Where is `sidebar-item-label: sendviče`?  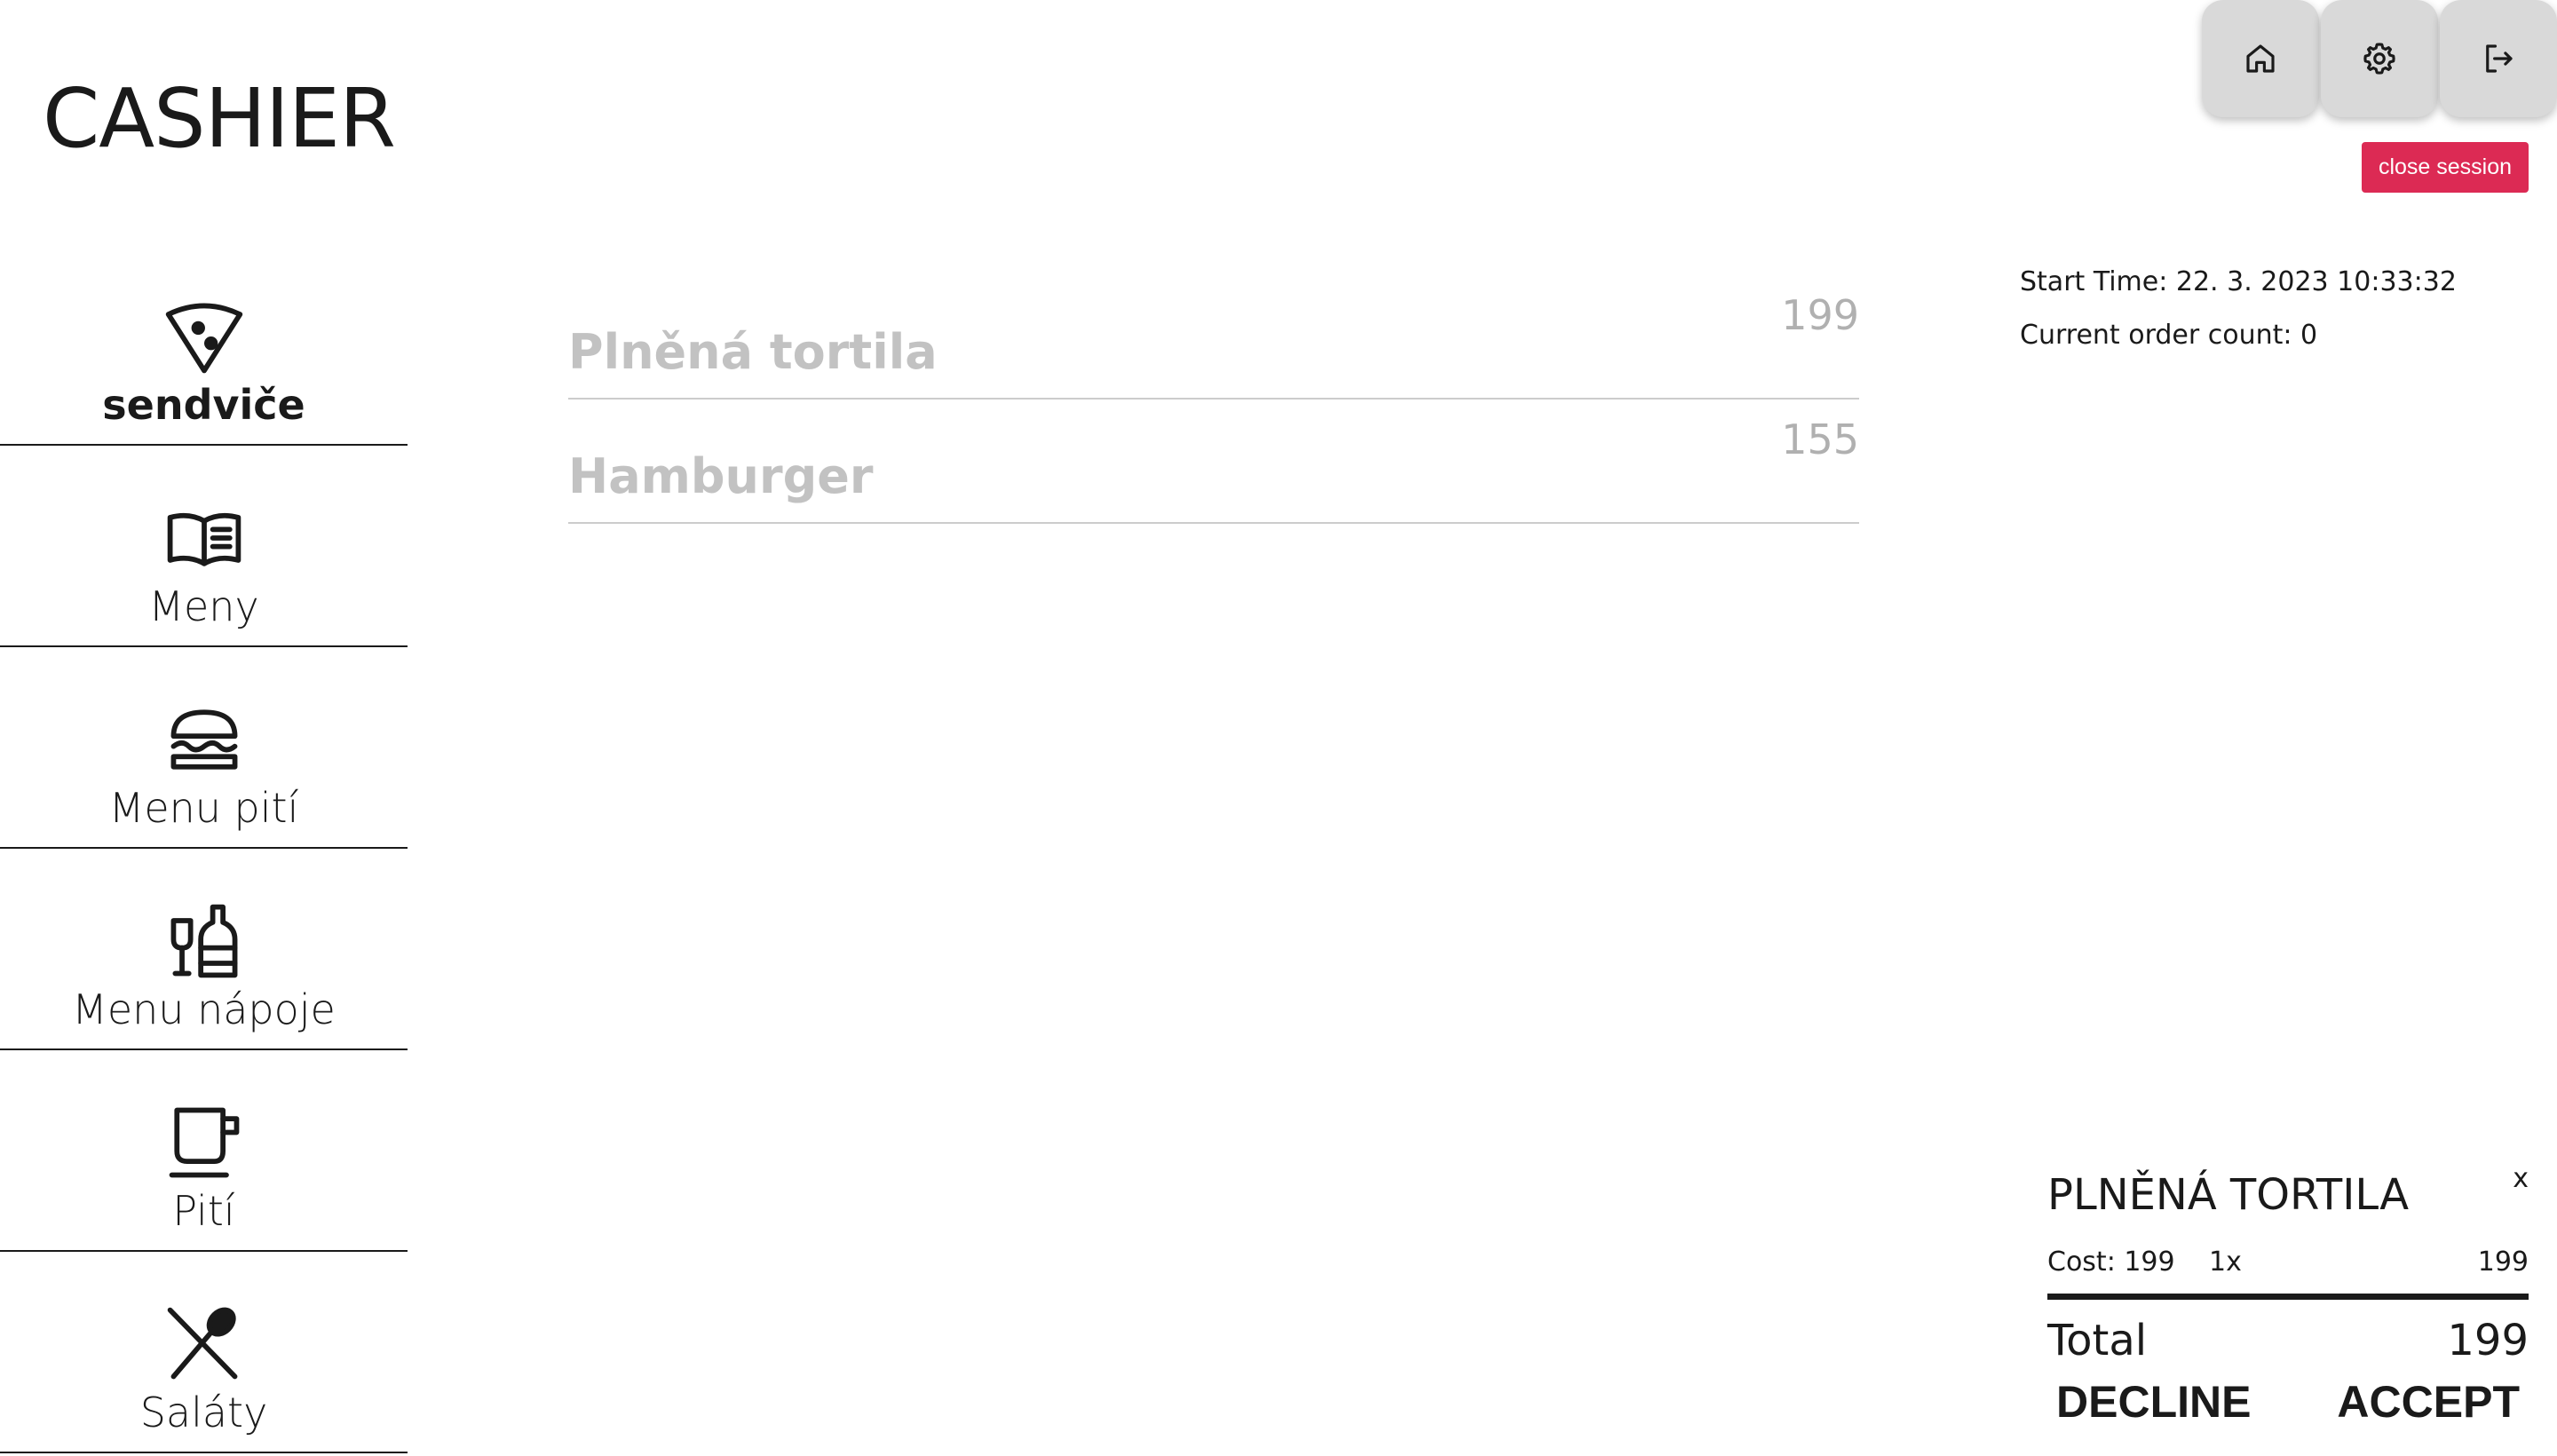 sidebar-item-label: sendviče is located at coordinates (203, 405).